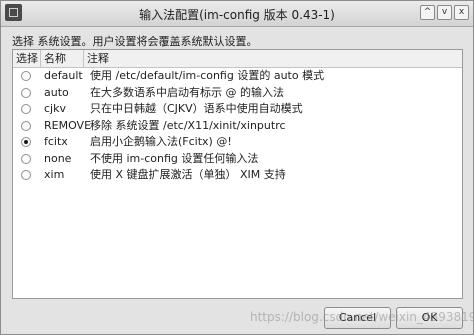 This screenshot has height=335, width=474. I want to click on column-header-name: 名称, so click(62, 58).